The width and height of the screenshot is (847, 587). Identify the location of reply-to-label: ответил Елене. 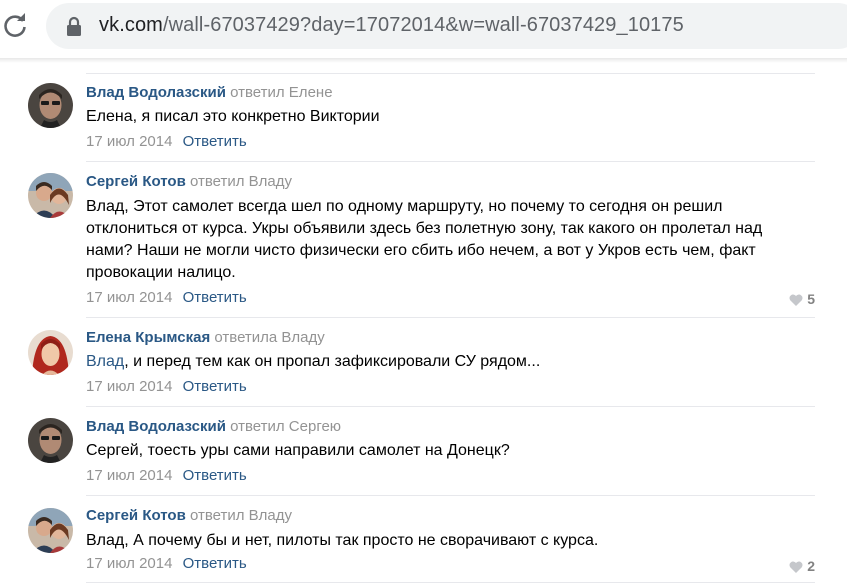
(281, 92).